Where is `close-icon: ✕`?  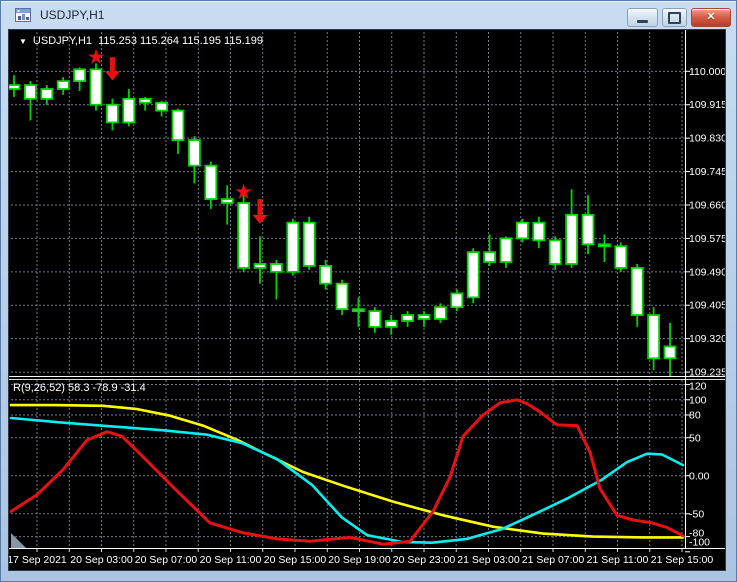
close-icon: ✕ is located at coordinates (711, 17).